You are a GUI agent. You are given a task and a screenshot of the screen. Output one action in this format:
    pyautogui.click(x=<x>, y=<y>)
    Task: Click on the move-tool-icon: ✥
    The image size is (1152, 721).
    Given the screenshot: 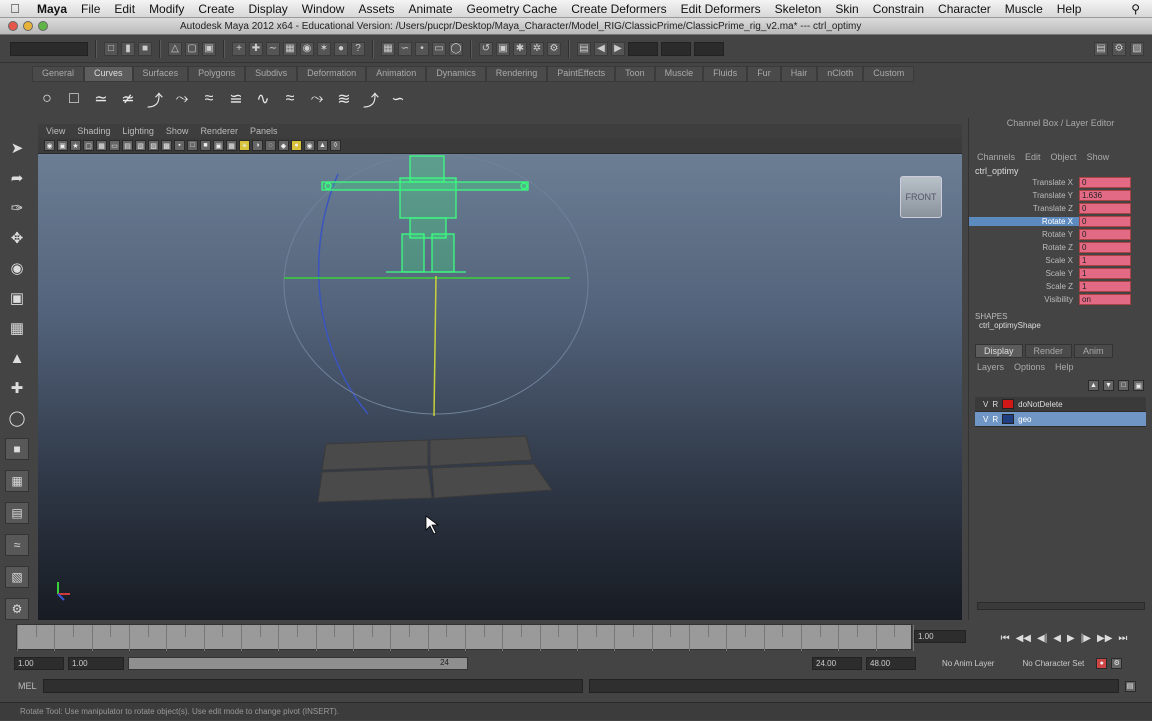 What is the action you would take?
    pyautogui.click(x=17, y=238)
    